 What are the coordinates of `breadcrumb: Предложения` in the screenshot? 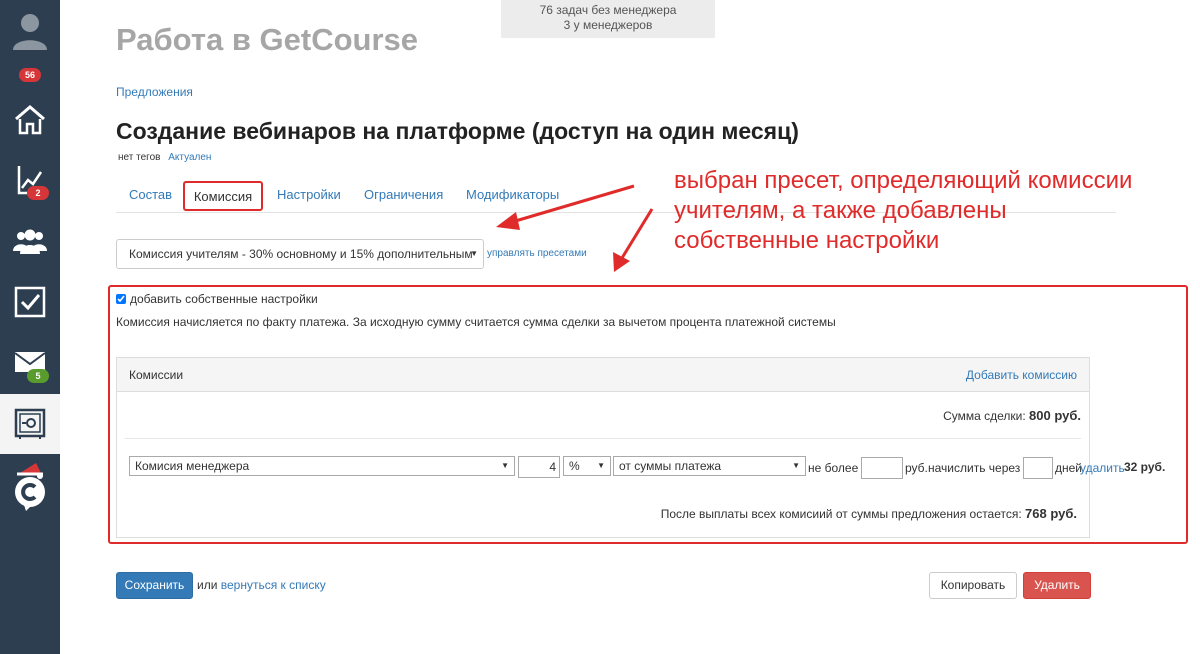 It's located at (154, 92).